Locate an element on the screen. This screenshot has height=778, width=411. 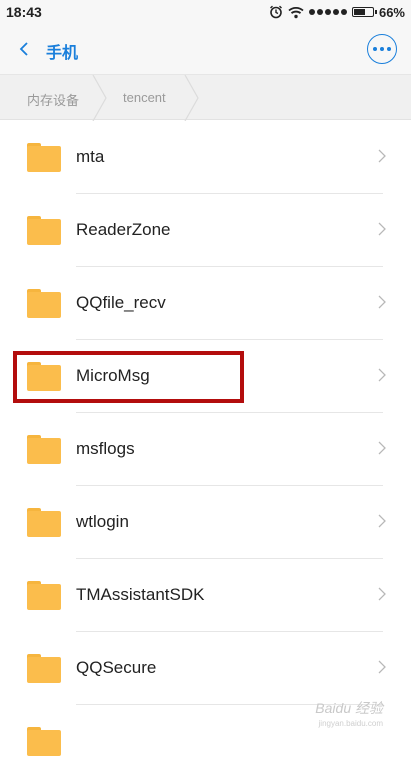
file-name: mta is located at coordinates (90, 156).